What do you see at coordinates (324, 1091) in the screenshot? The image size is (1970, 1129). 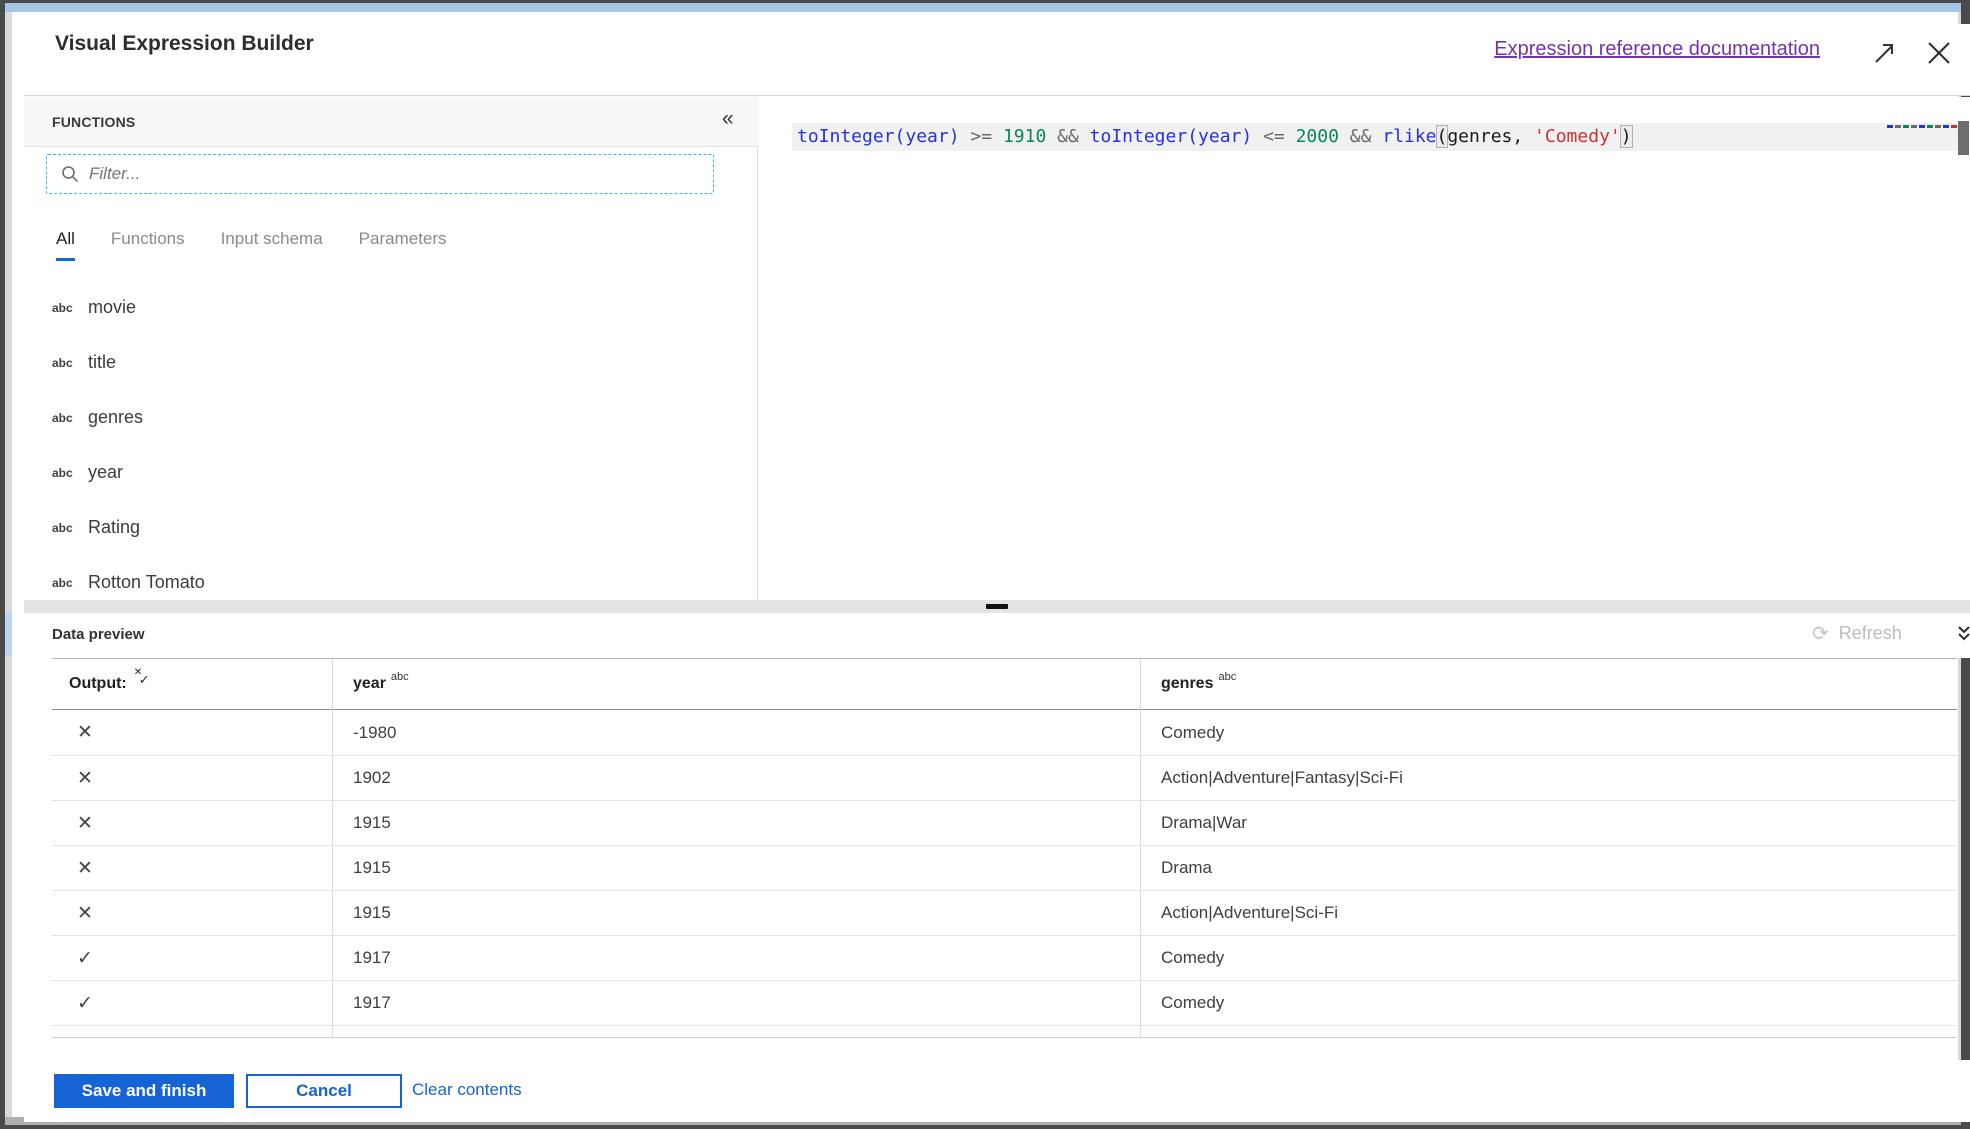 I see `cancel-button: Cancel` at bounding box center [324, 1091].